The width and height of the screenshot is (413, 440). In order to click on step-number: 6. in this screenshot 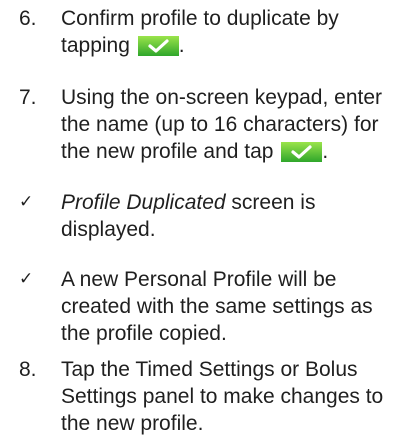, I will do `click(28, 18)`.